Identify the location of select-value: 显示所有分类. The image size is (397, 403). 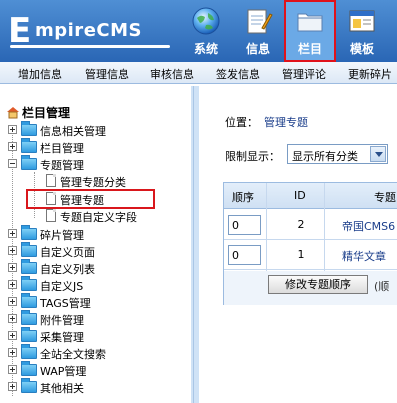
(325, 156).